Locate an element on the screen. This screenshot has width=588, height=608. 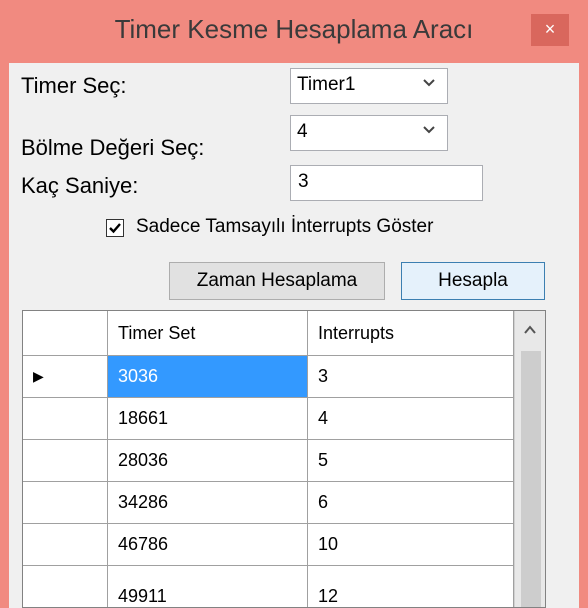
window-frame-left is located at coordinates (4, 304).